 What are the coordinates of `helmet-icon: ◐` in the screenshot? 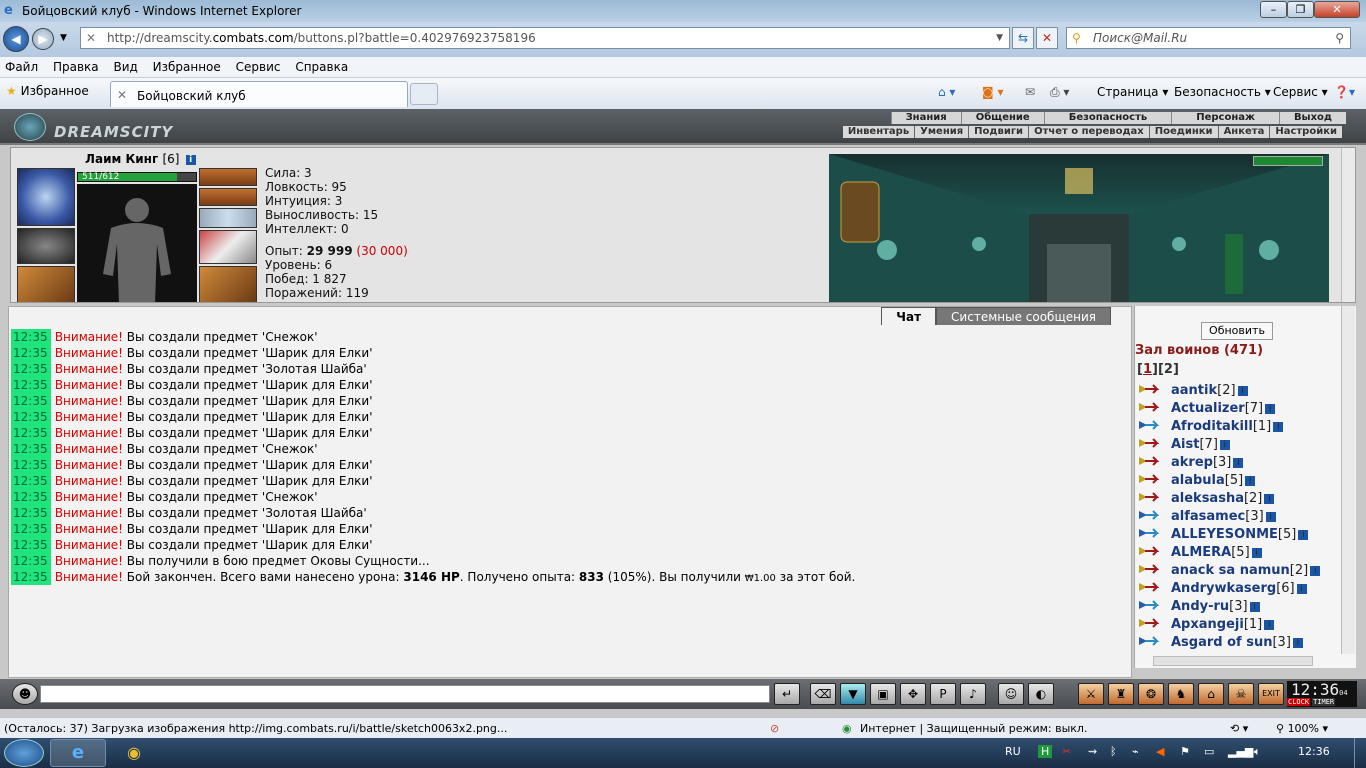 It's located at (1041, 694).